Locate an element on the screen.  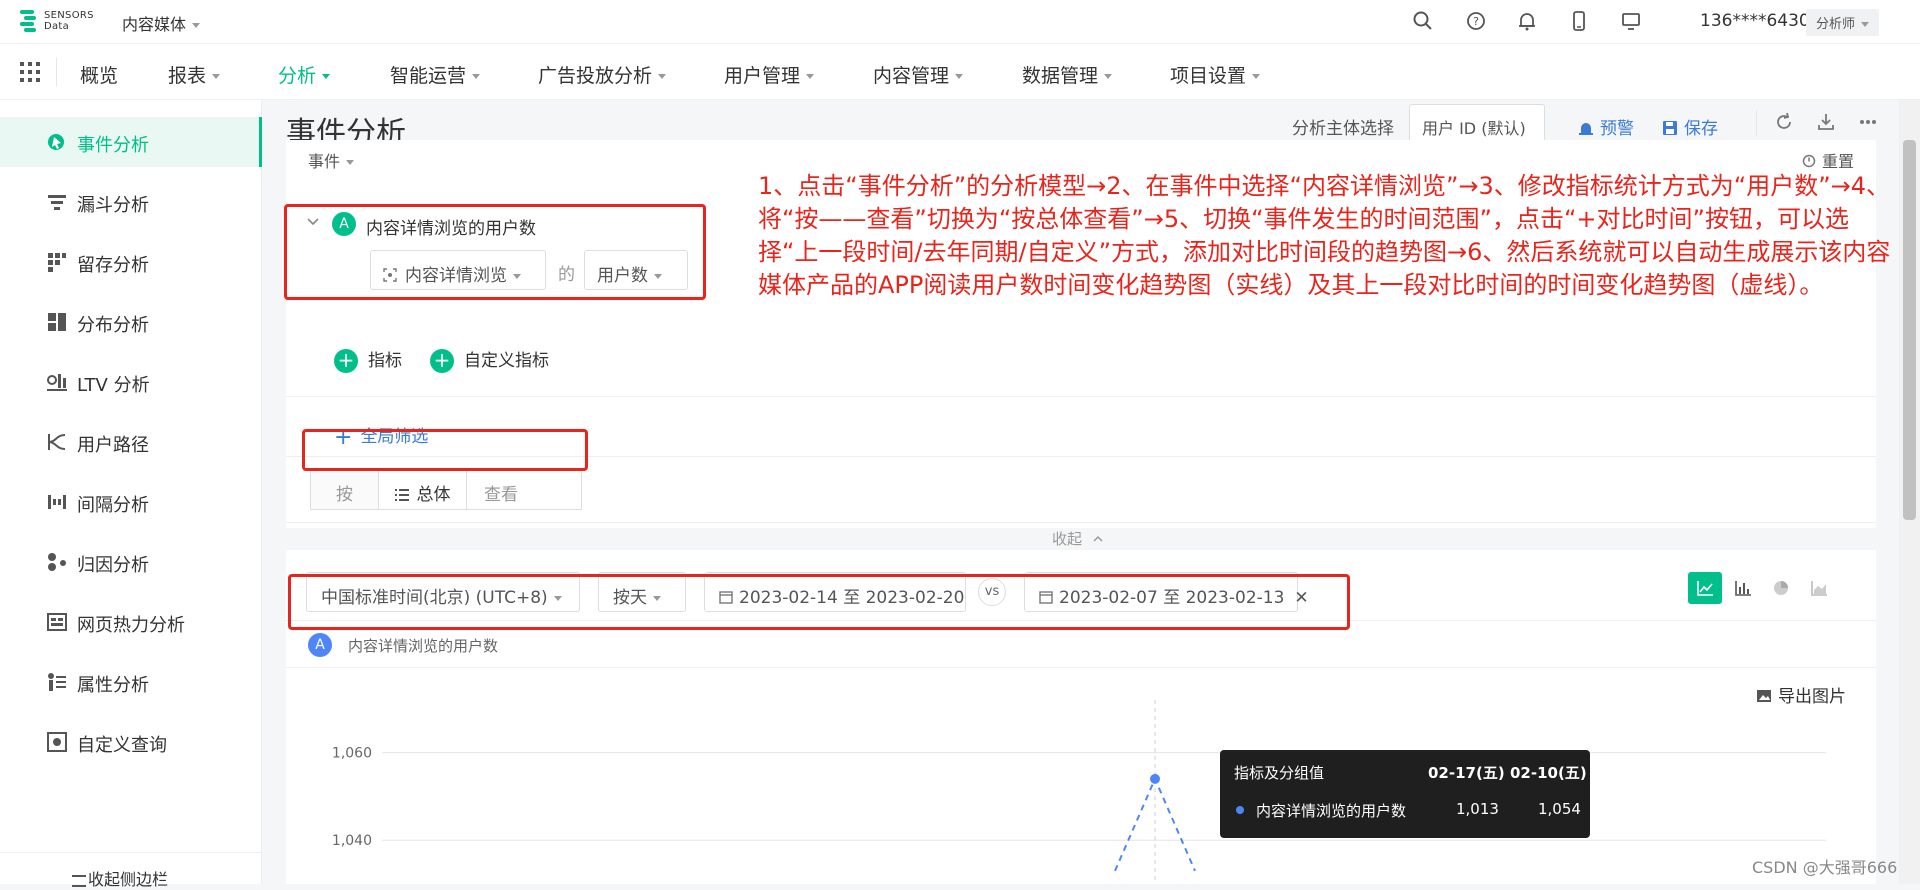
nav-ad-analysis: 广告投放分析 is located at coordinates (602, 74).